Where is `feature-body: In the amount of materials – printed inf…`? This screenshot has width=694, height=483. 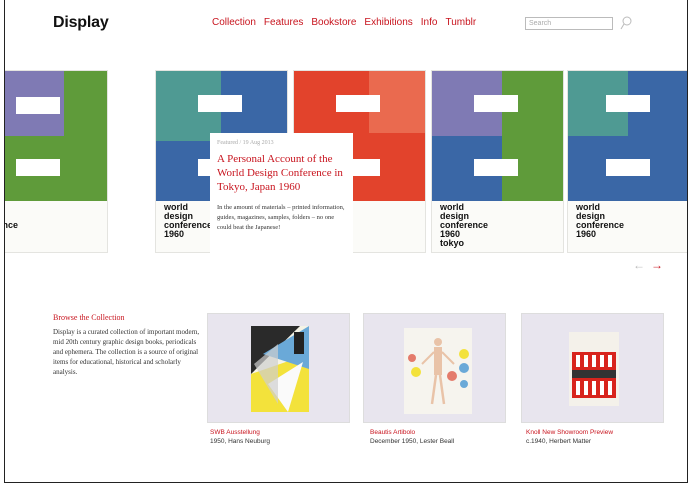
feature-body: In the amount of materials – printed inf… is located at coordinates (281, 217).